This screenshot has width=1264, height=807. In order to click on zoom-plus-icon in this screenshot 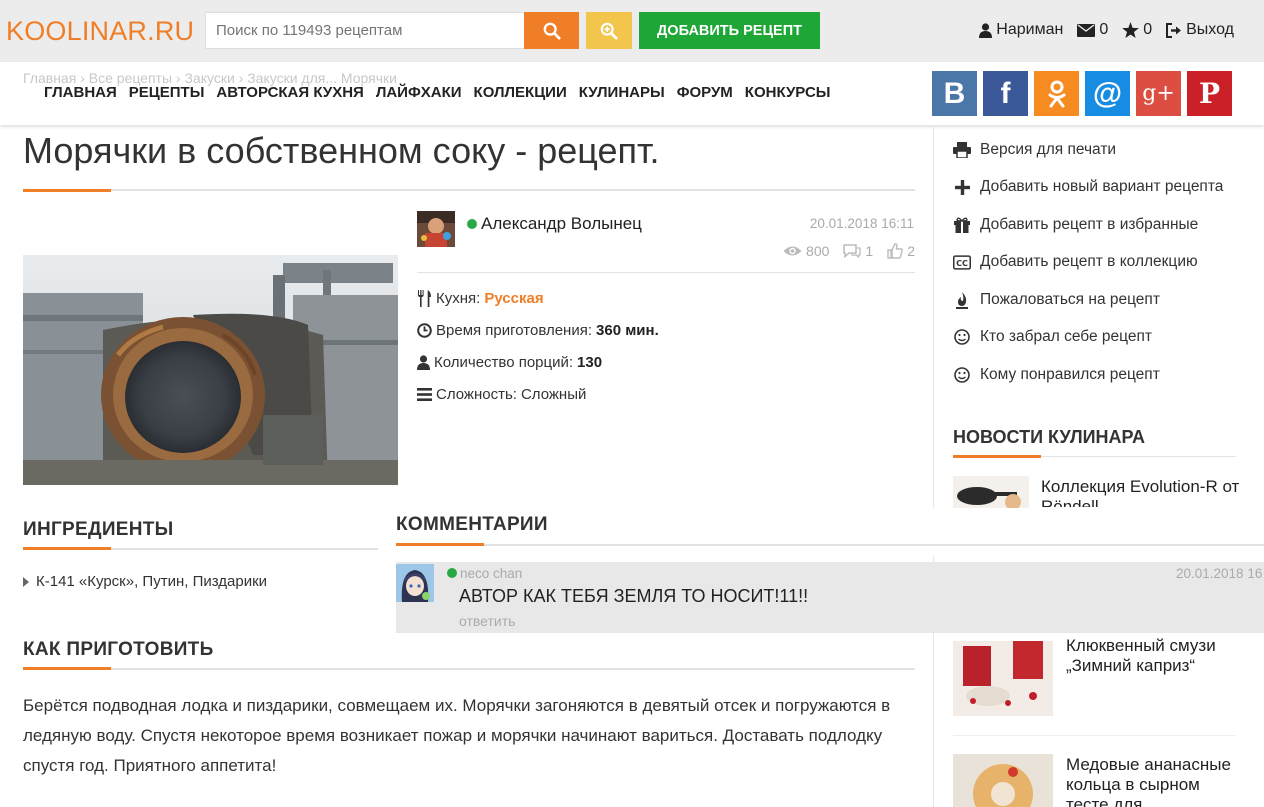, I will do `click(609, 31)`.